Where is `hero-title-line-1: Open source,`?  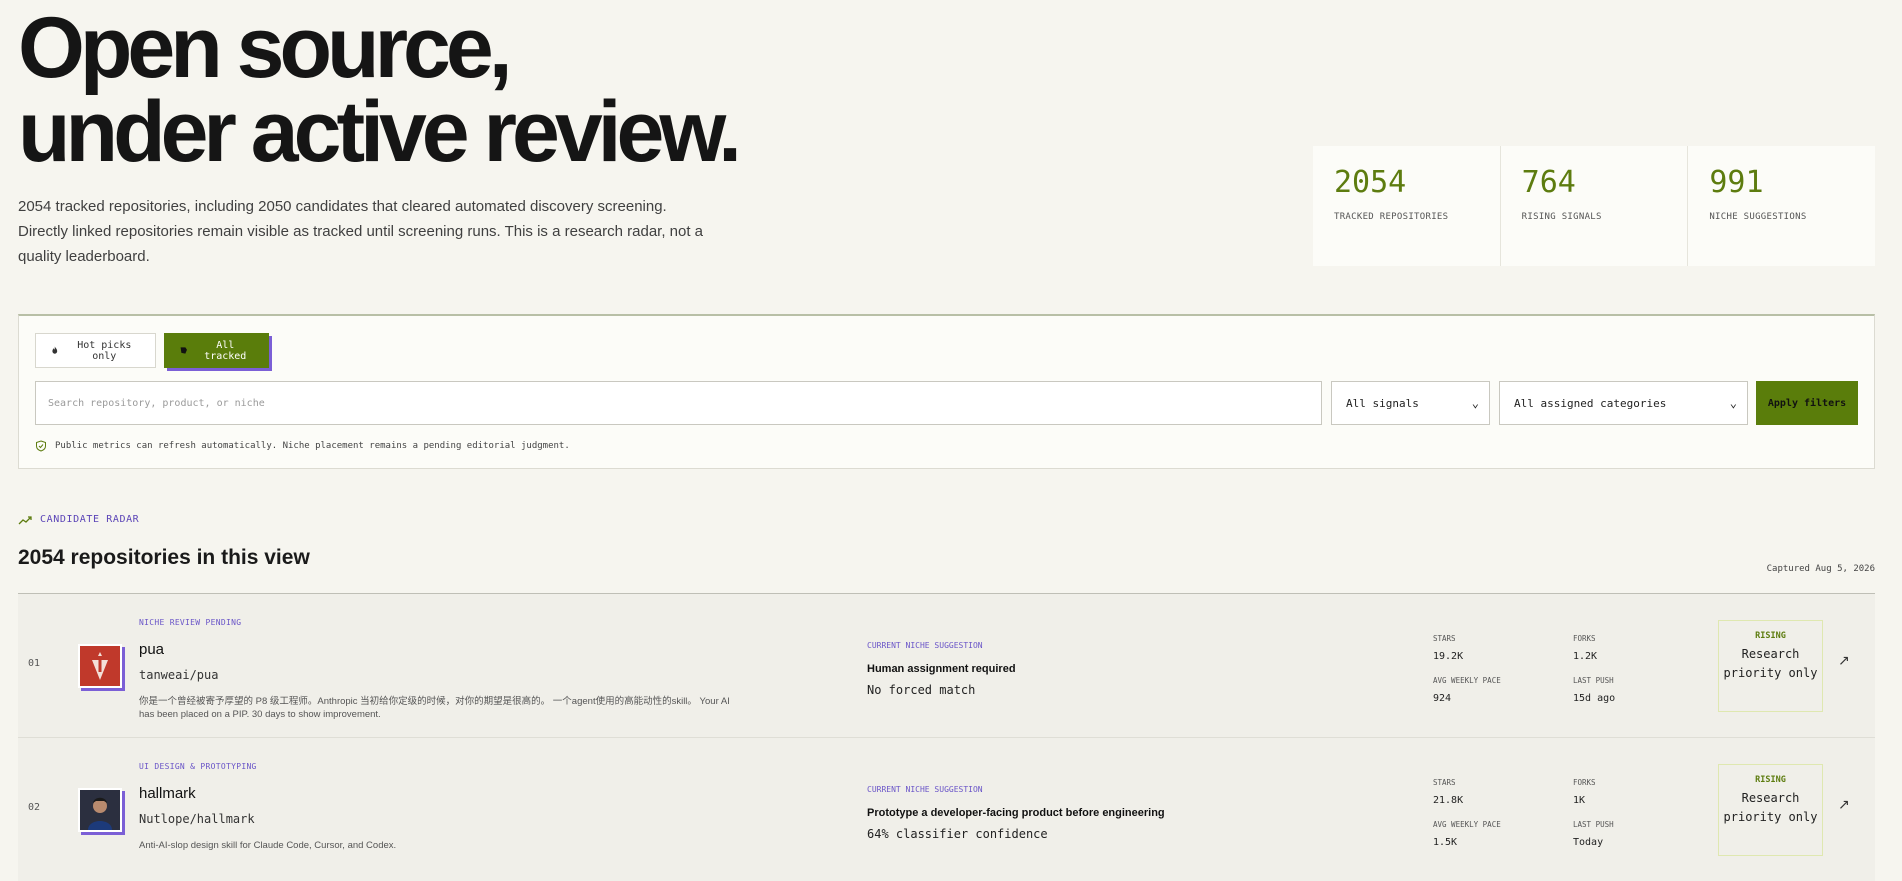 hero-title-line-1: Open source, is located at coordinates (265, 48).